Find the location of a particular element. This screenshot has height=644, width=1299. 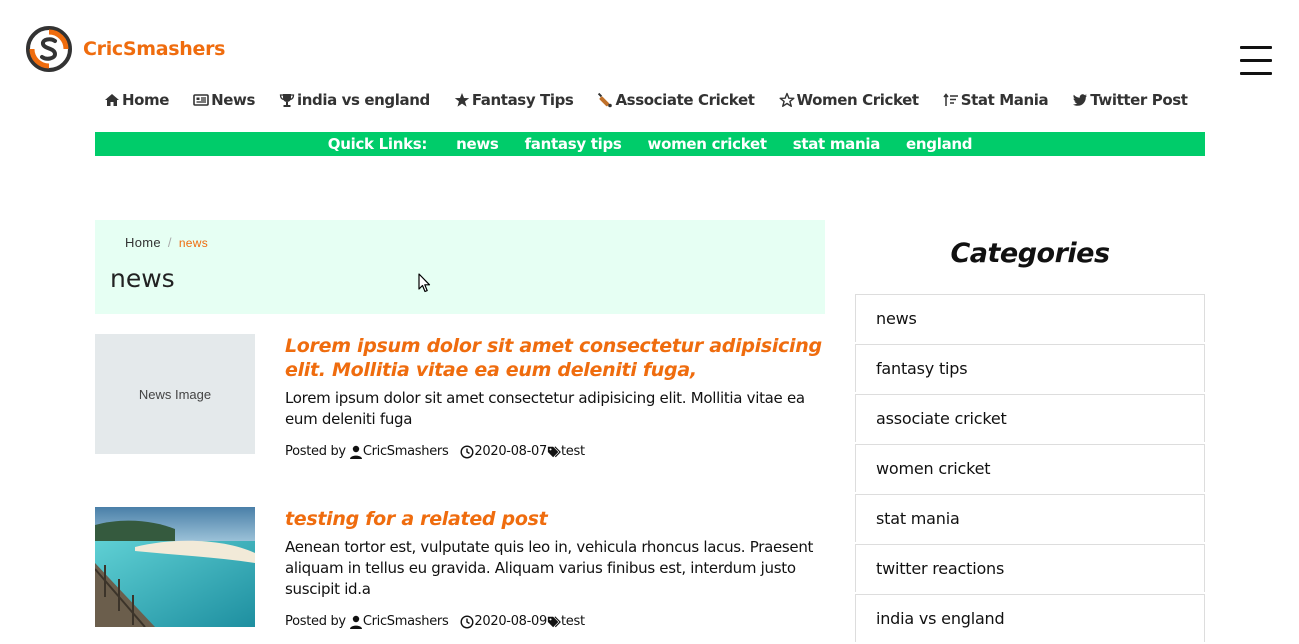

brand-name: CricSmashers is located at coordinates (154, 49).